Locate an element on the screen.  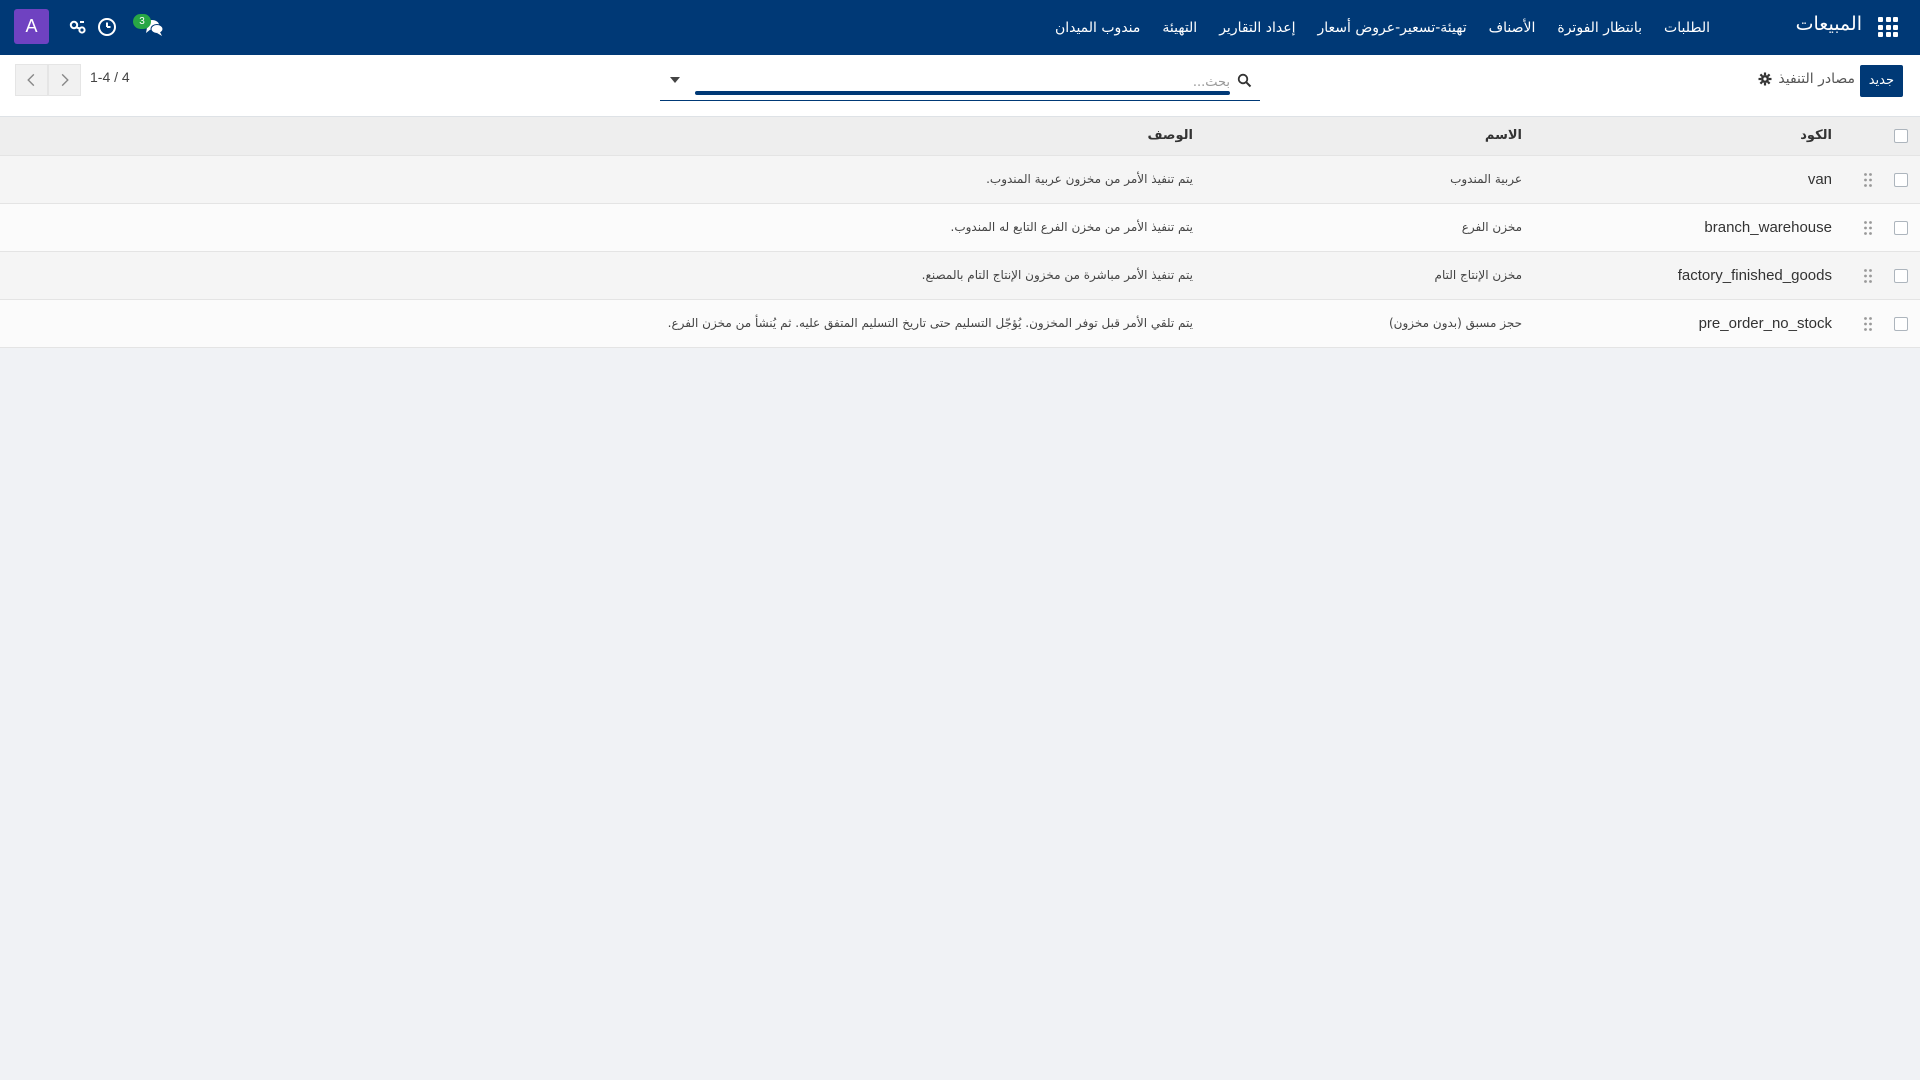
breadcrumb: مصادر التنفيذ is located at coordinates (1806, 79).